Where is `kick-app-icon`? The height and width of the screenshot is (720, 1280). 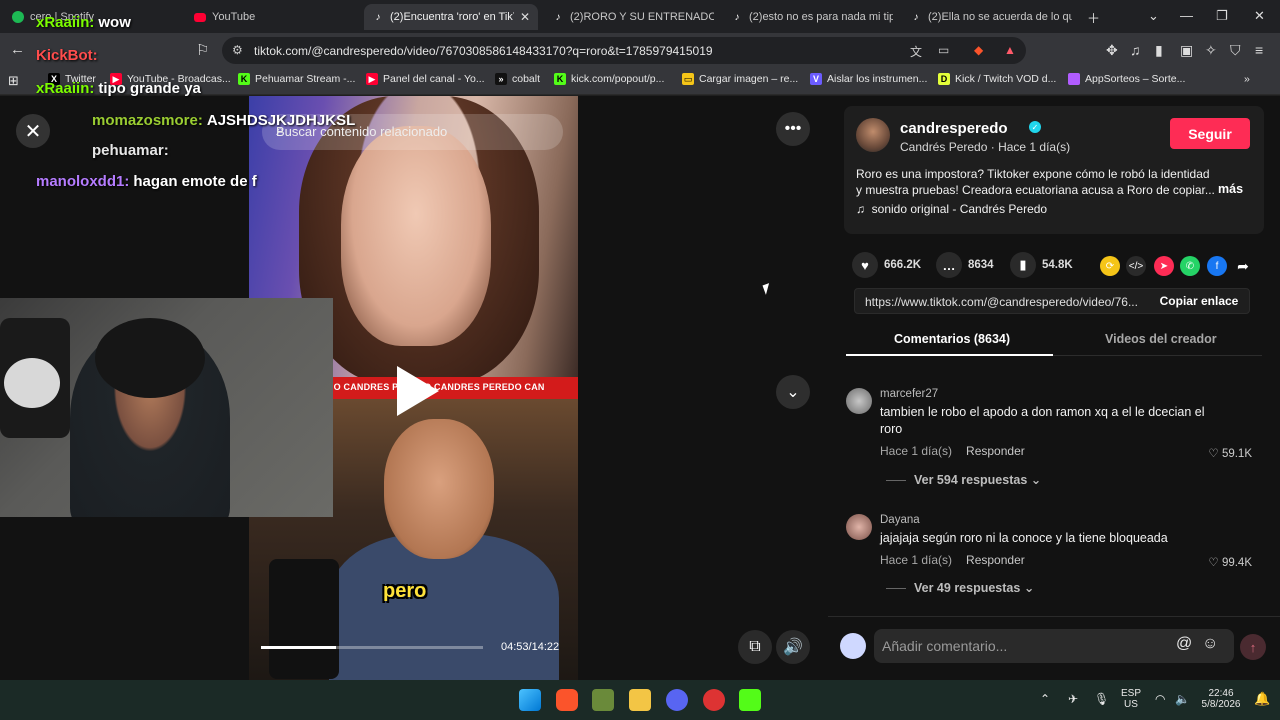 kick-app-icon is located at coordinates (750, 700).